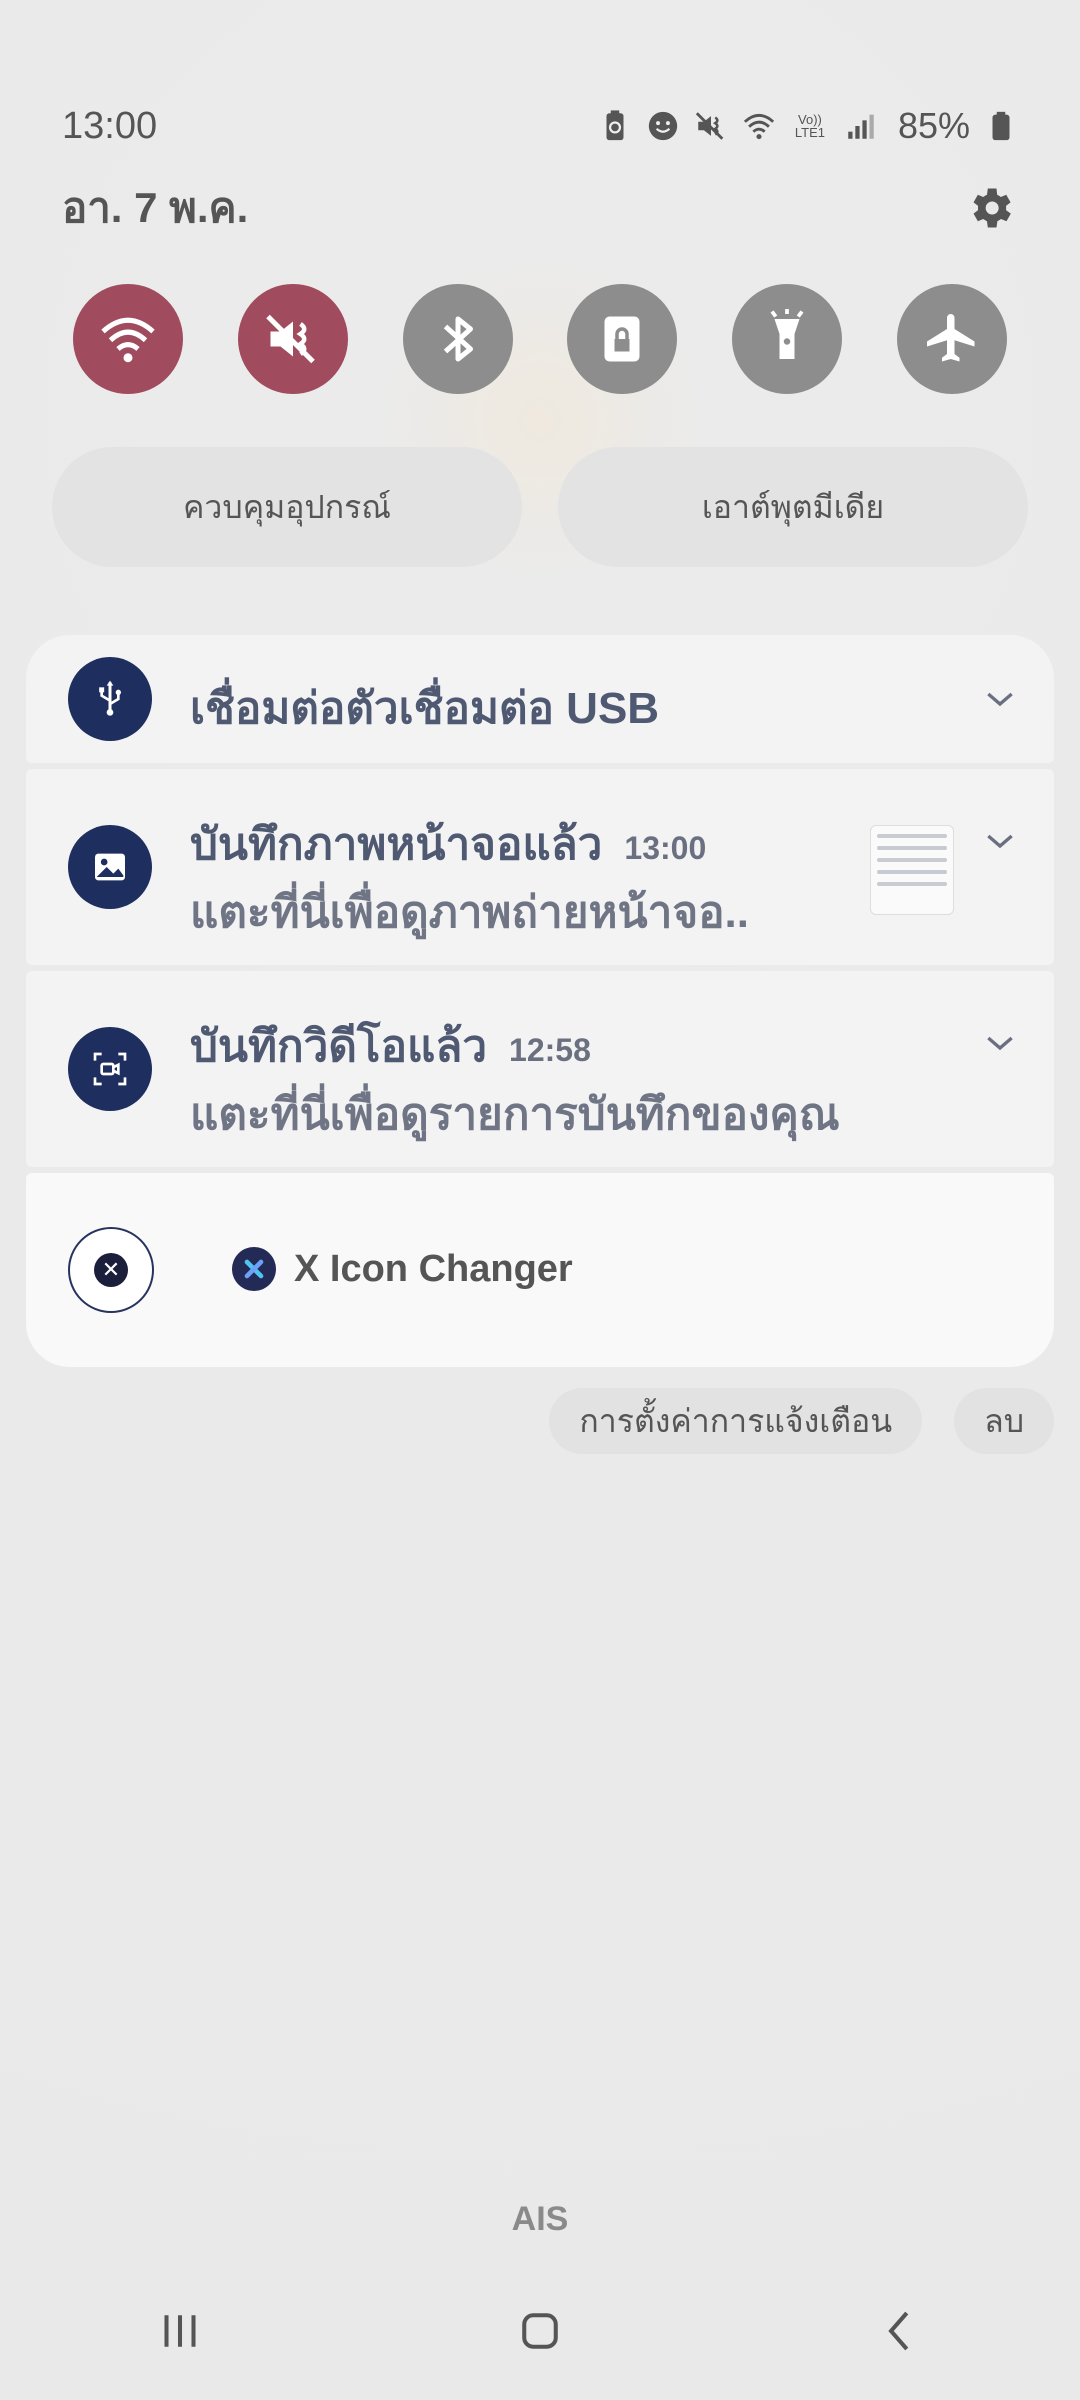 The height and width of the screenshot is (2400, 1080). What do you see at coordinates (110, 125) in the screenshot?
I see `status-clock: 13:00` at bounding box center [110, 125].